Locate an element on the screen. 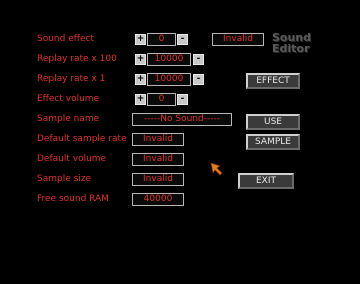  exit-button: EXIT is located at coordinates (266, 181).